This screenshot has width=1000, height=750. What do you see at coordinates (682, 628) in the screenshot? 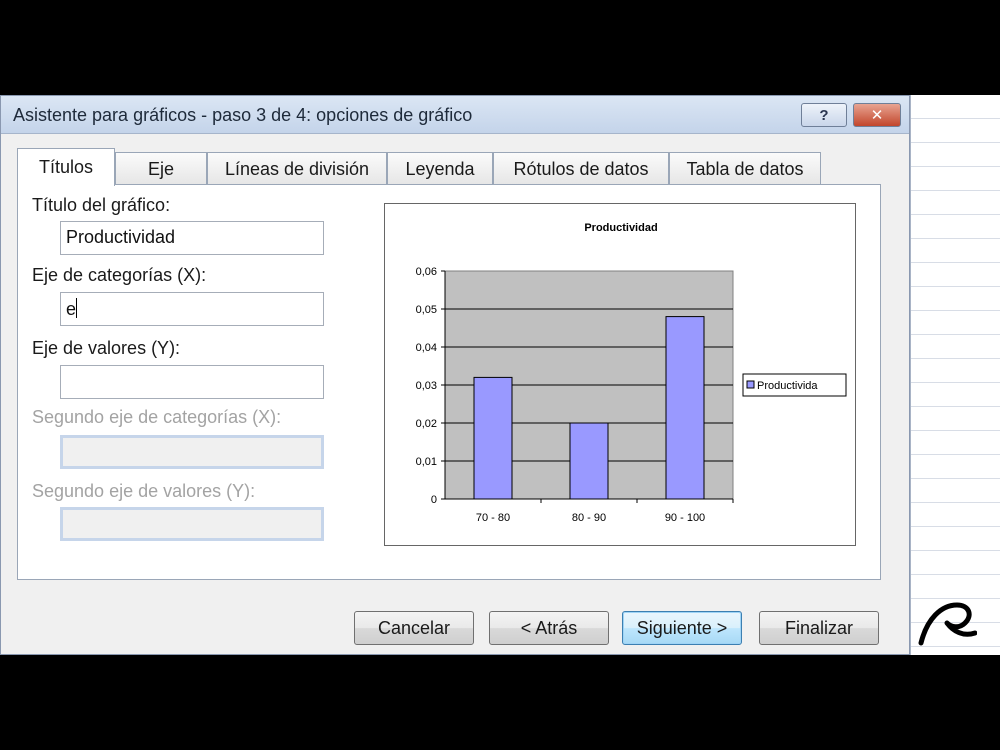
I see `next-button: Siguiente >` at bounding box center [682, 628].